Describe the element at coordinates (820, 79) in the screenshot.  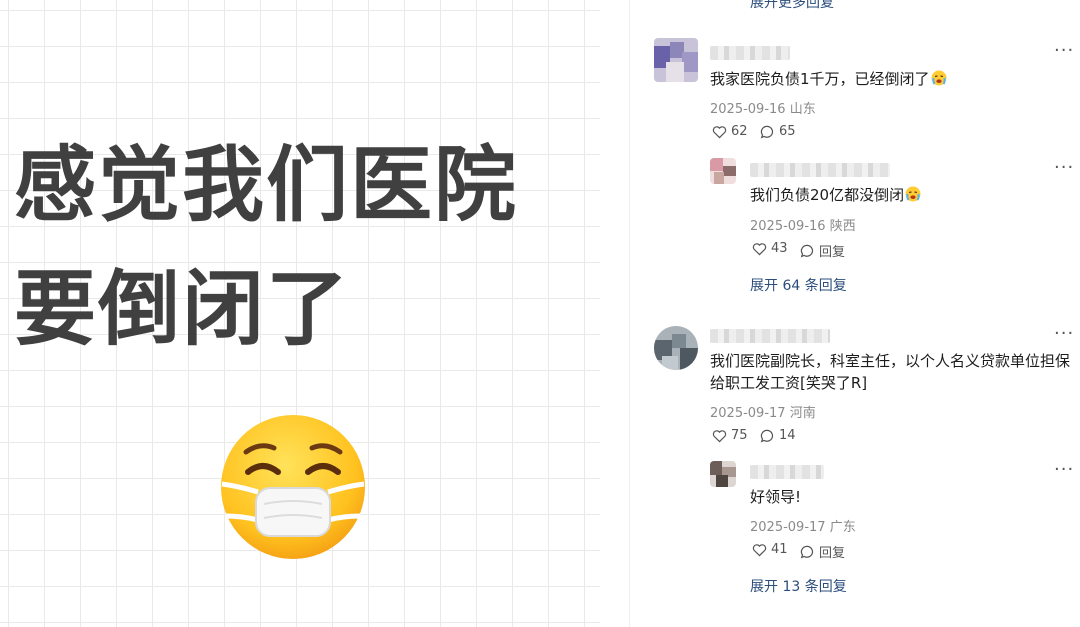
I see `comment-body: 我家医院负债1千万，已经倒闭了` at that location.